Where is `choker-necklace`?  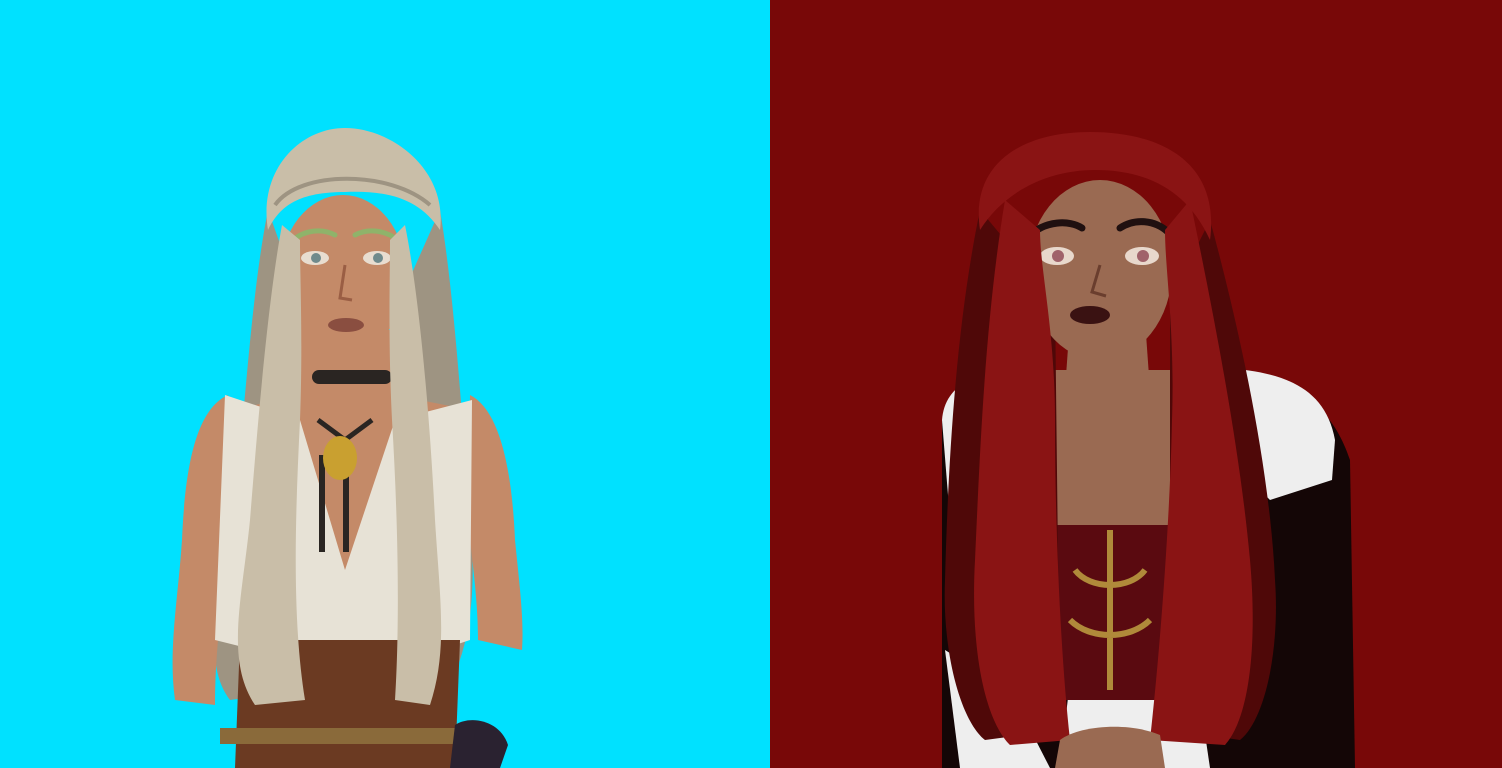
choker-necklace is located at coordinates (352, 377).